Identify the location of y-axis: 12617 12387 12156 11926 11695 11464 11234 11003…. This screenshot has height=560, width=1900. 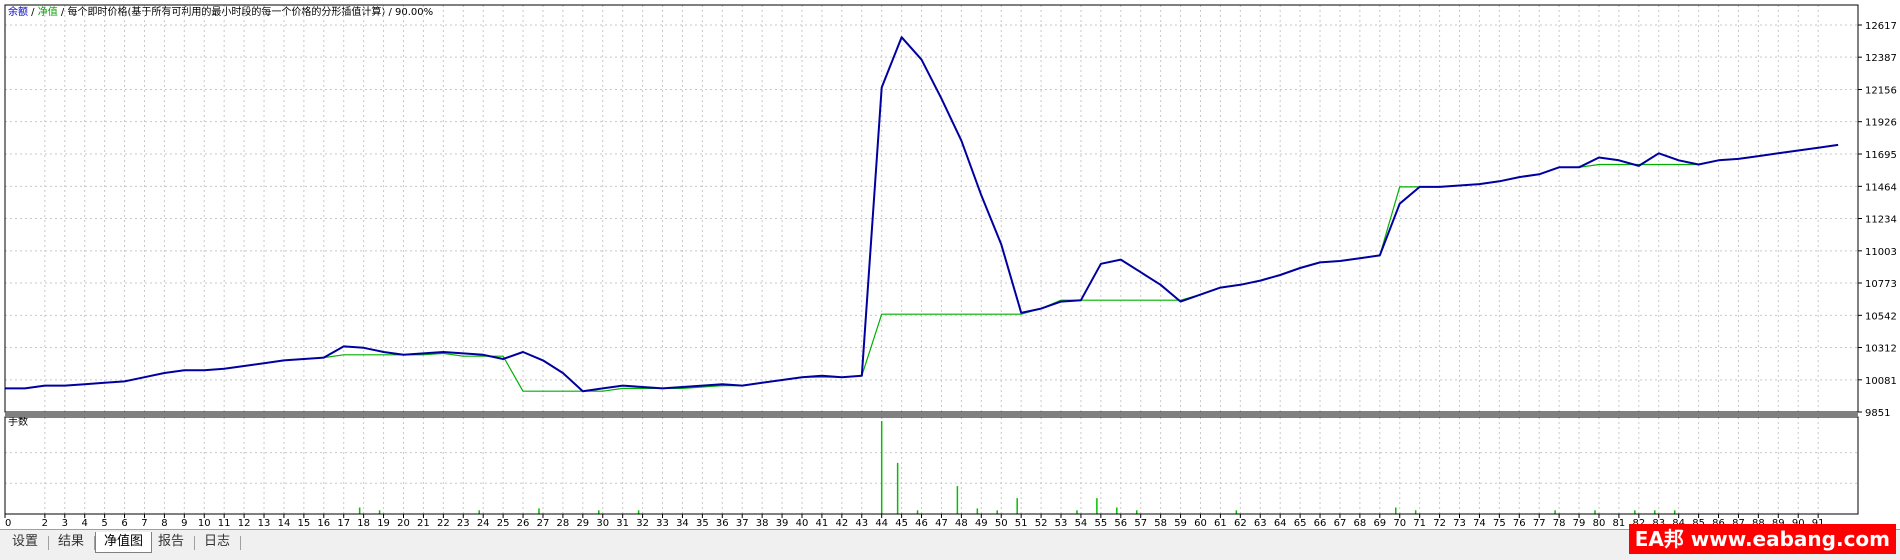
(1877, 220).